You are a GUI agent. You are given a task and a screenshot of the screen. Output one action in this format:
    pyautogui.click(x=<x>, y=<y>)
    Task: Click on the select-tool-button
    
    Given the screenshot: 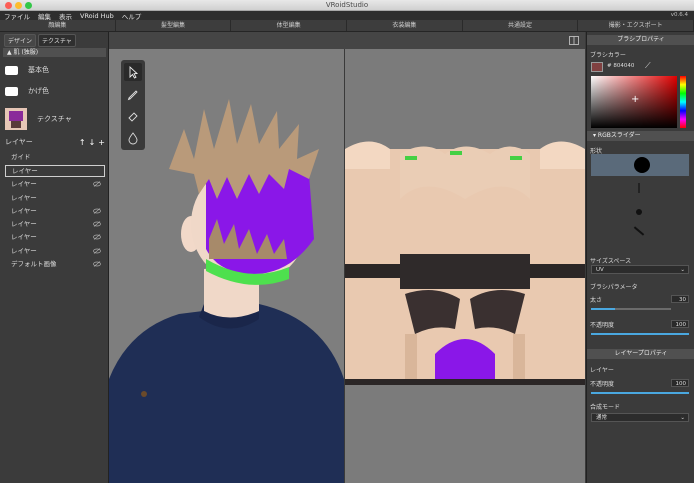 What is the action you would take?
    pyautogui.click(x=133, y=72)
    